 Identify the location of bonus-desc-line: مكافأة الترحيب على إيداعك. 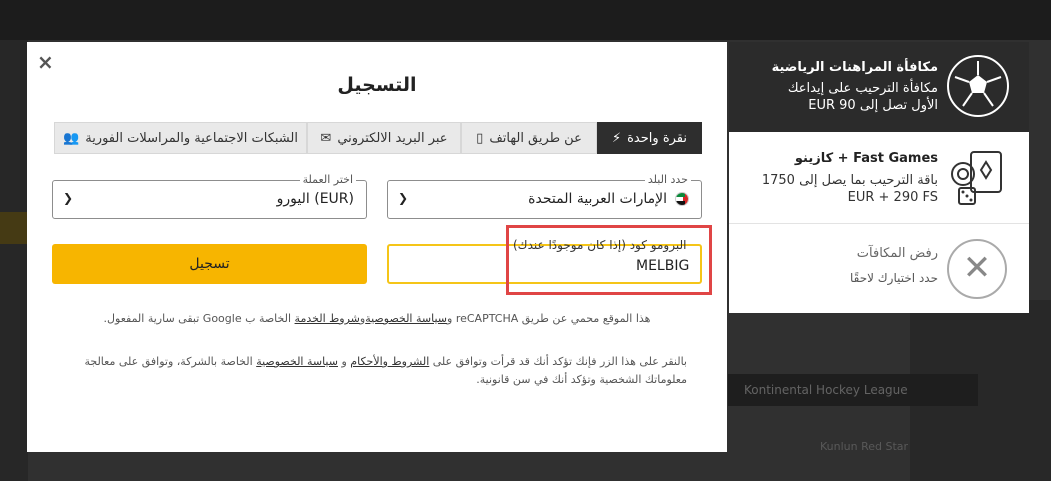
(862, 88).